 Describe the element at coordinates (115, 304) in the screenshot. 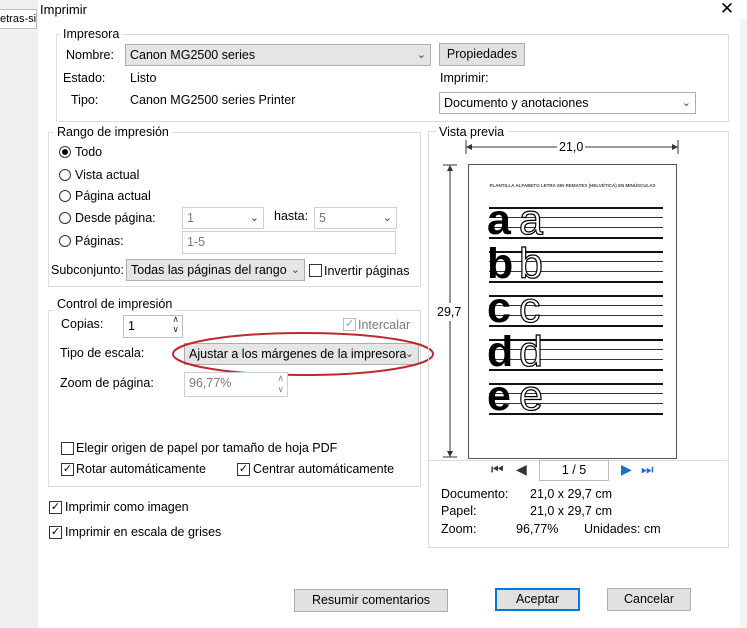

I see `print-control-title: Control de impresión` at that location.